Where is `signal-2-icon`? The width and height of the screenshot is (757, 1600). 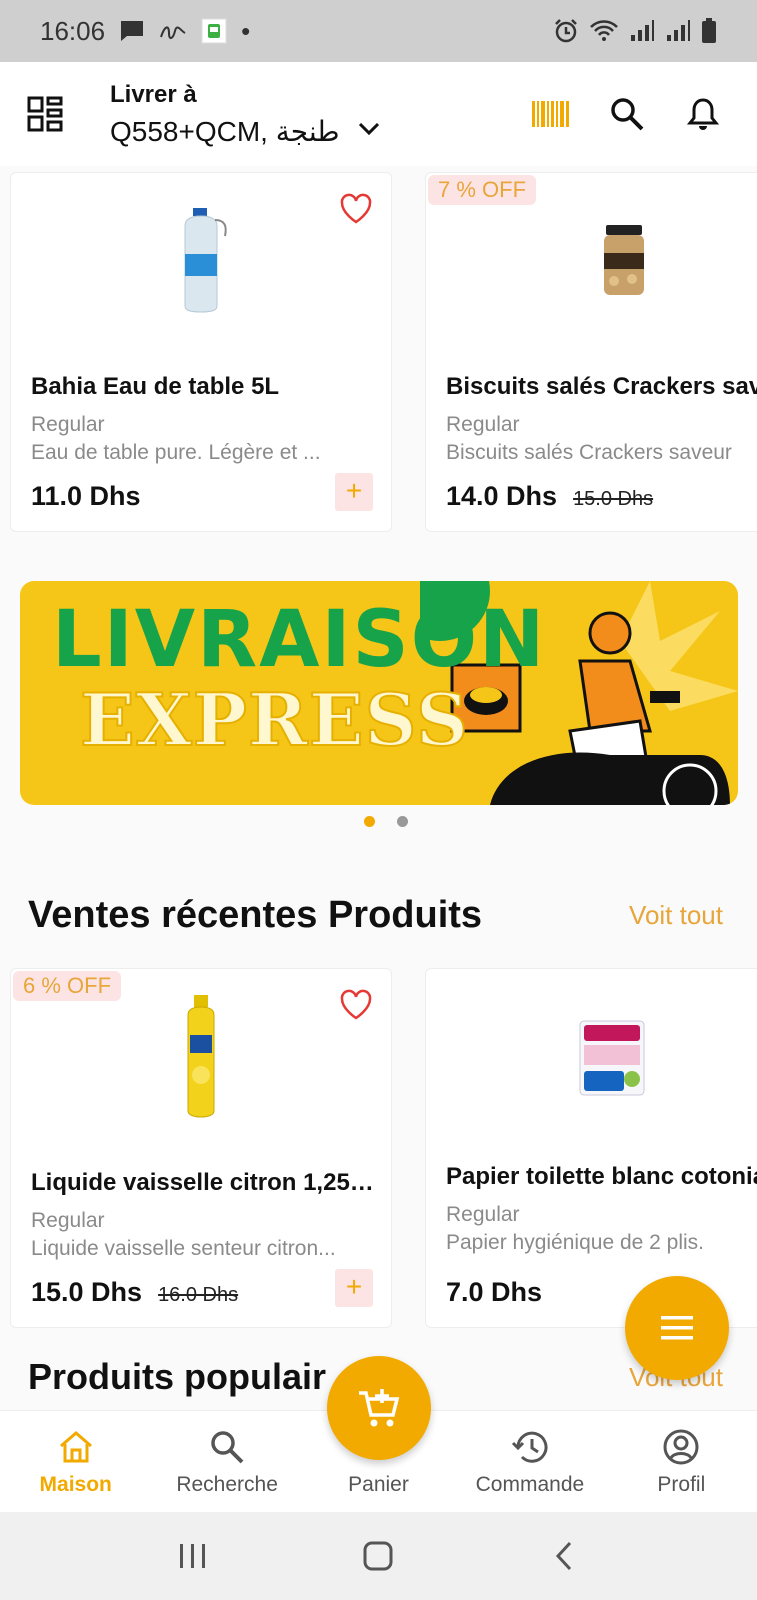
signal-2-icon is located at coordinates (678, 31).